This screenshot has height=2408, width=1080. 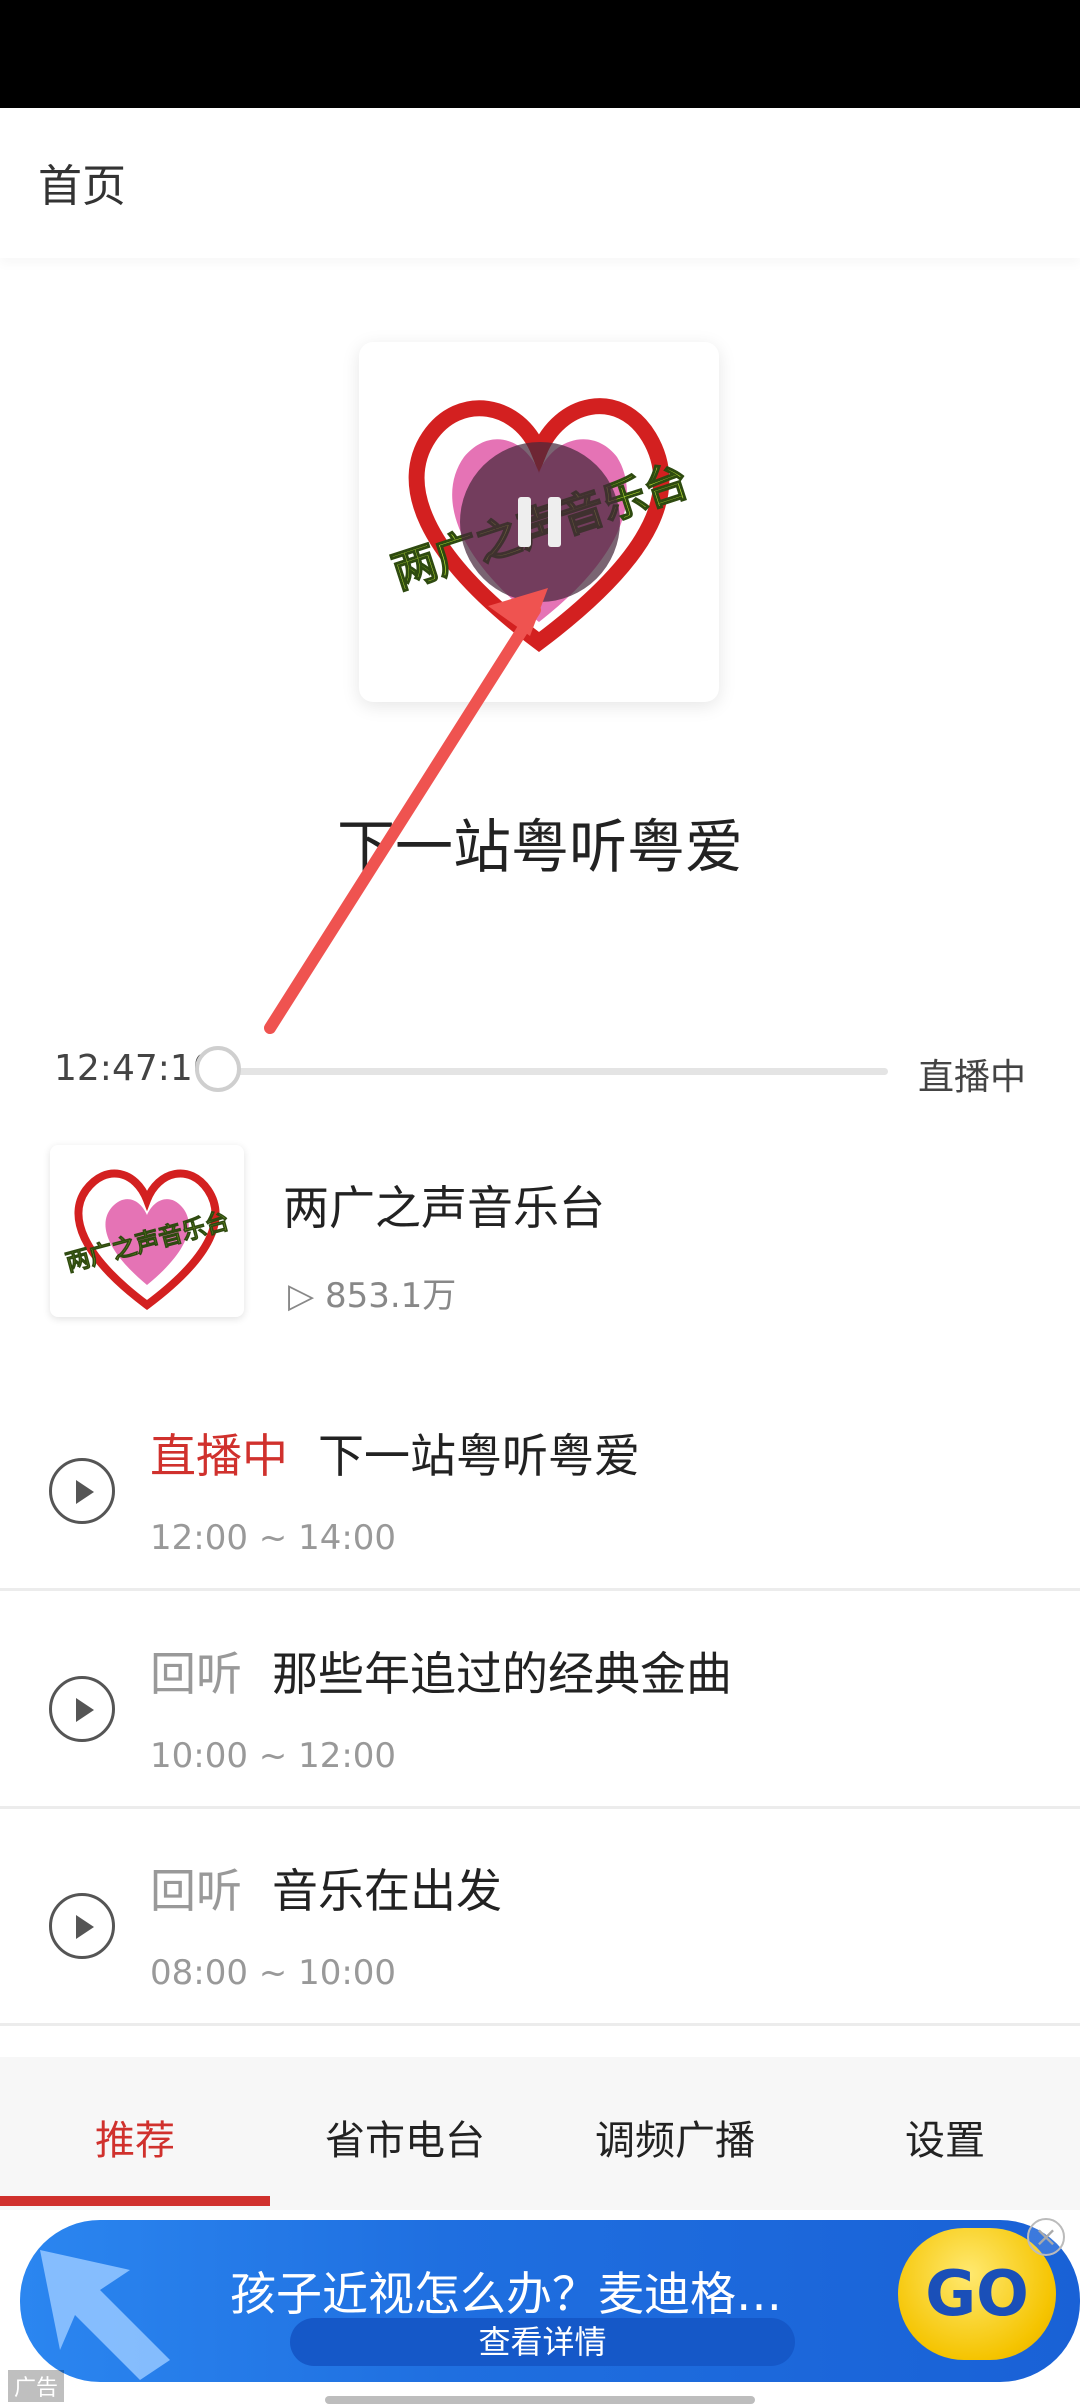 What do you see at coordinates (1046, 2237) in the screenshot?
I see `close-icon: ×` at bounding box center [1046, 2237].